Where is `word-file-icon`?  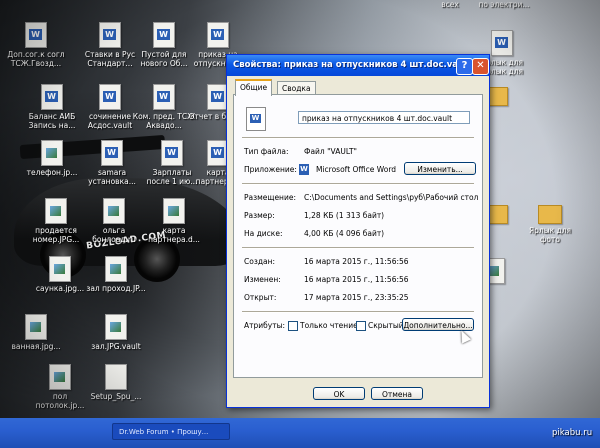 word-file-icon is located at coordinates (256, 119).